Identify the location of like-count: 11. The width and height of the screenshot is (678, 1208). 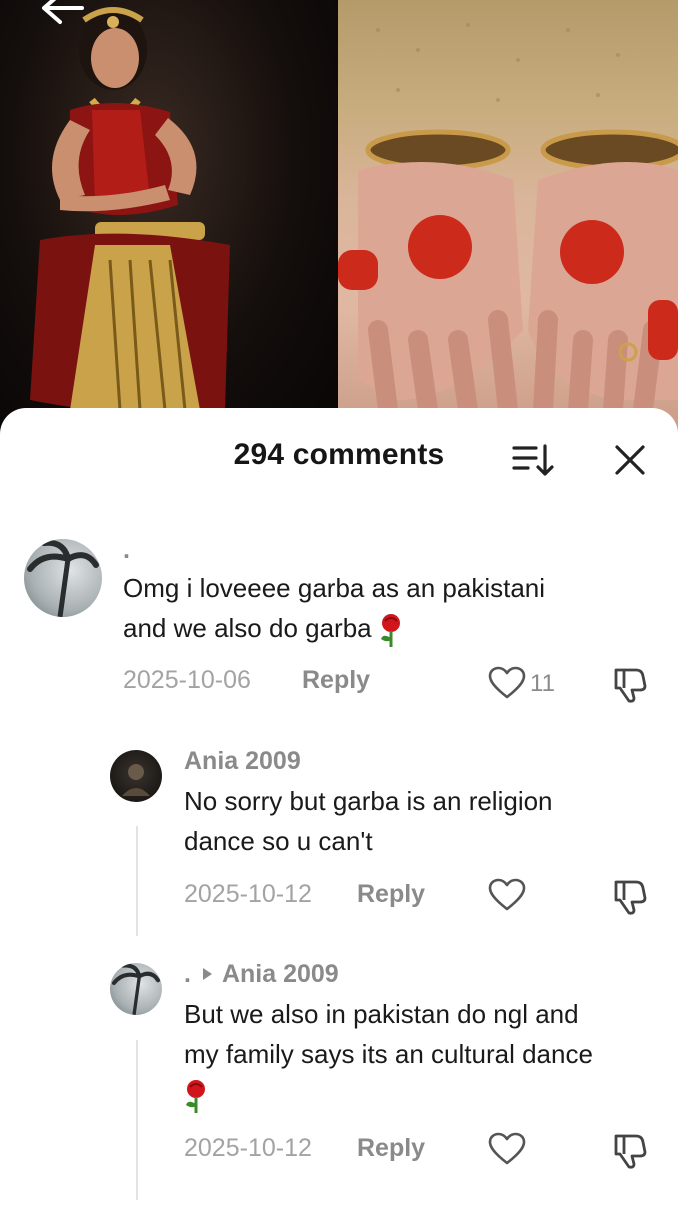
(542, 683).